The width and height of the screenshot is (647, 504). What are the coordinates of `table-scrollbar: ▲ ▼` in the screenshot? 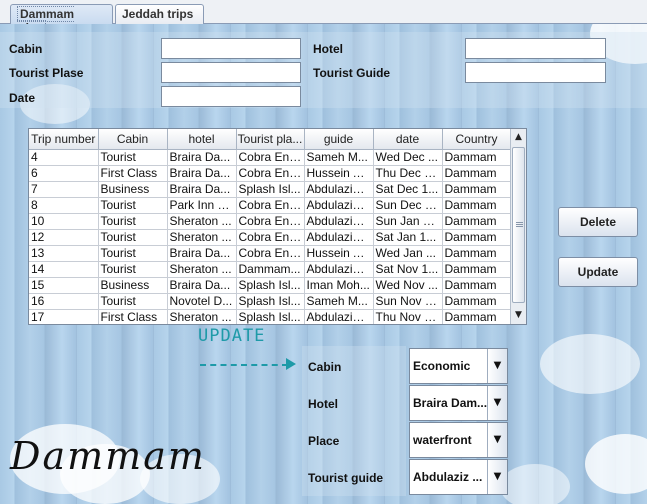 It's located at (518, 226).